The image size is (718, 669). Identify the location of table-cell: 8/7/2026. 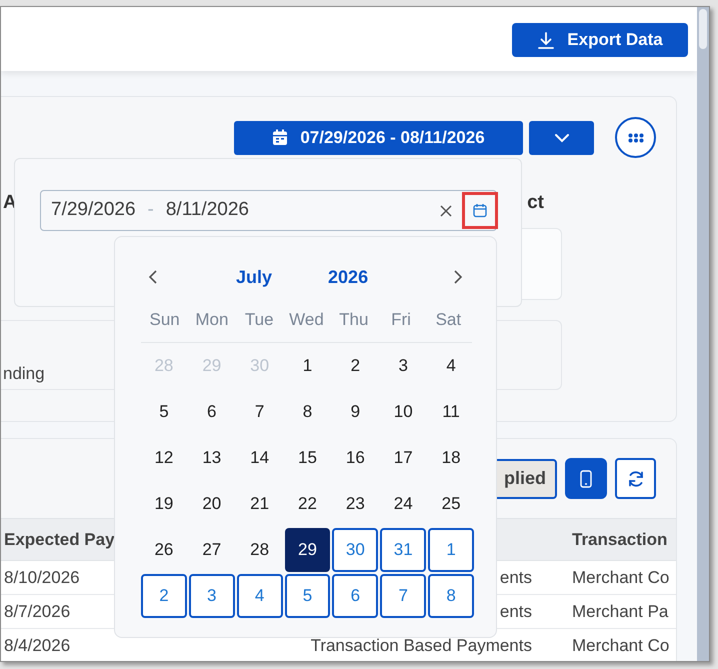
(37, 611).